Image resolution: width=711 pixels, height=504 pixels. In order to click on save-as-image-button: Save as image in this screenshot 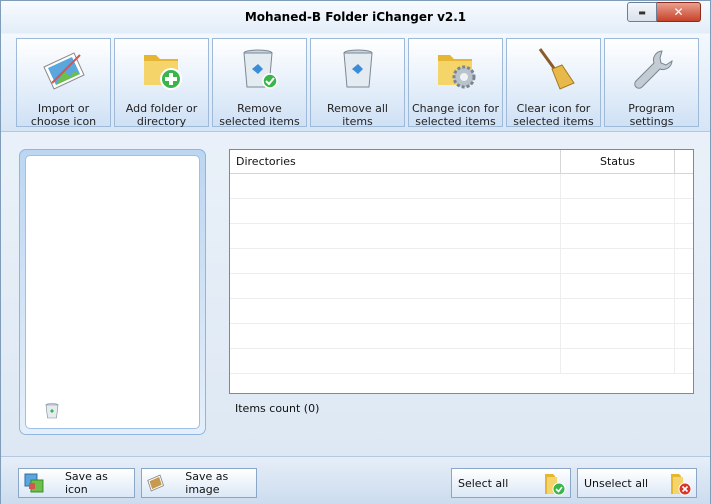, I will do `click(199, 483)`.